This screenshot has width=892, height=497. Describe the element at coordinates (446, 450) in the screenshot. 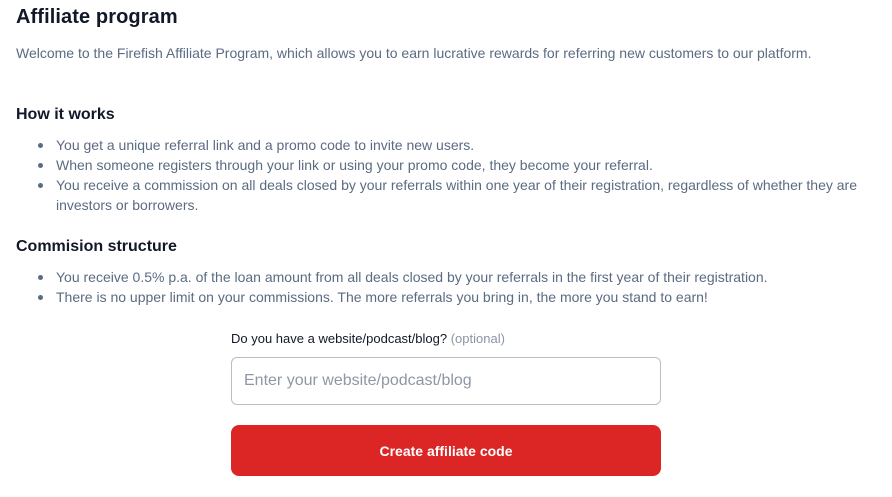

I see `create-affiliate-code-button: Create affiliate code` at that location.